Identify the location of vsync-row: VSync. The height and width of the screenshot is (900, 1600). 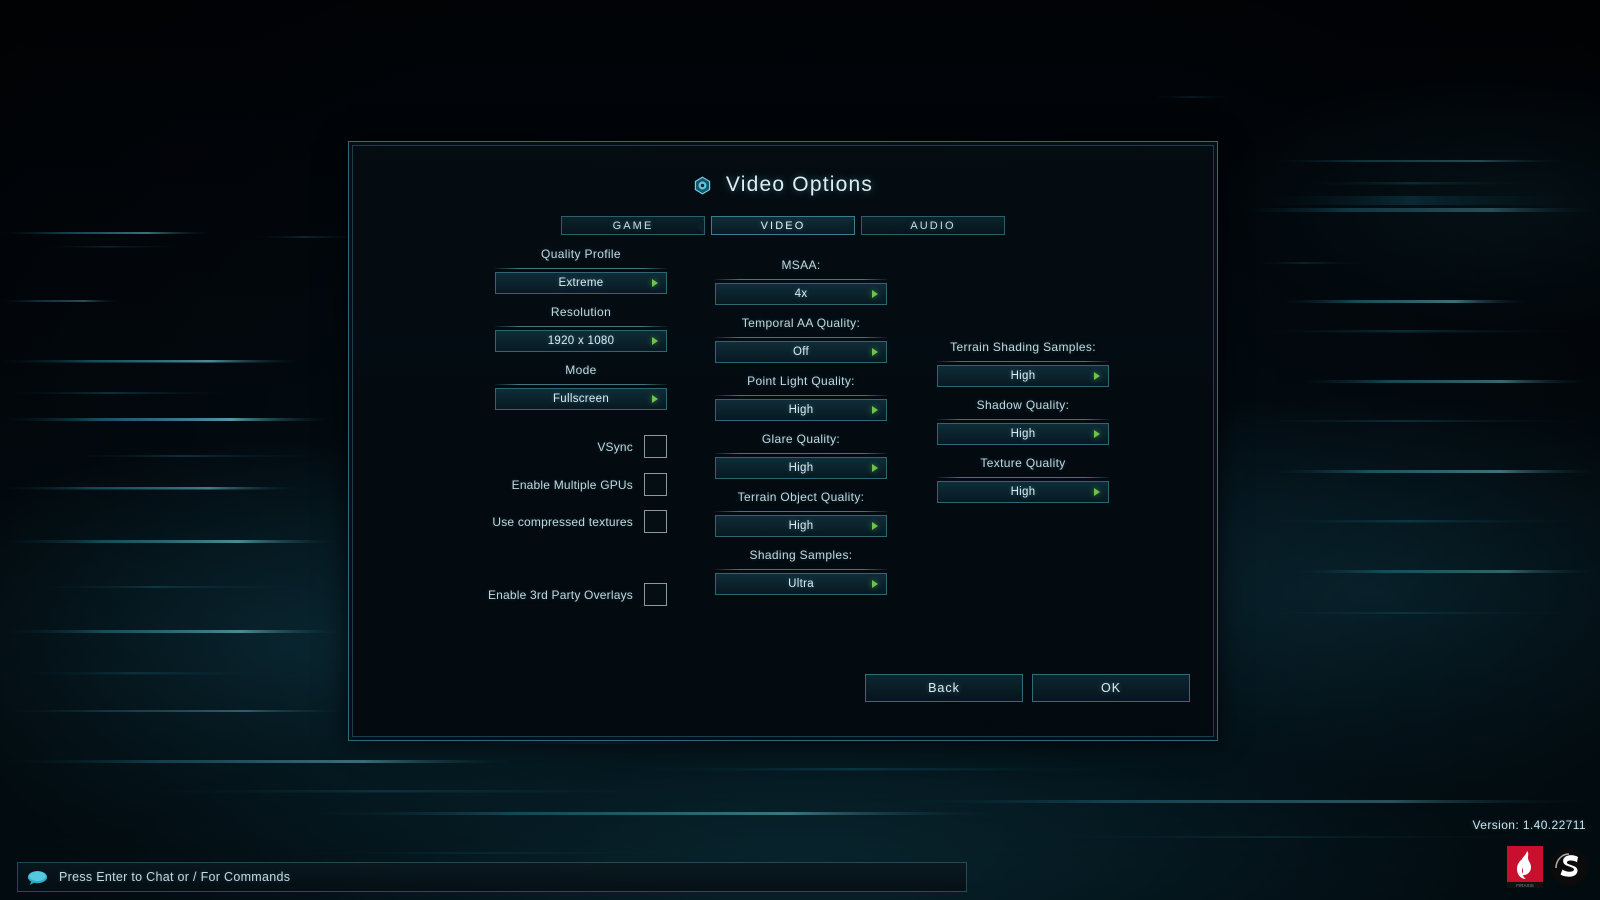
(581, 446).